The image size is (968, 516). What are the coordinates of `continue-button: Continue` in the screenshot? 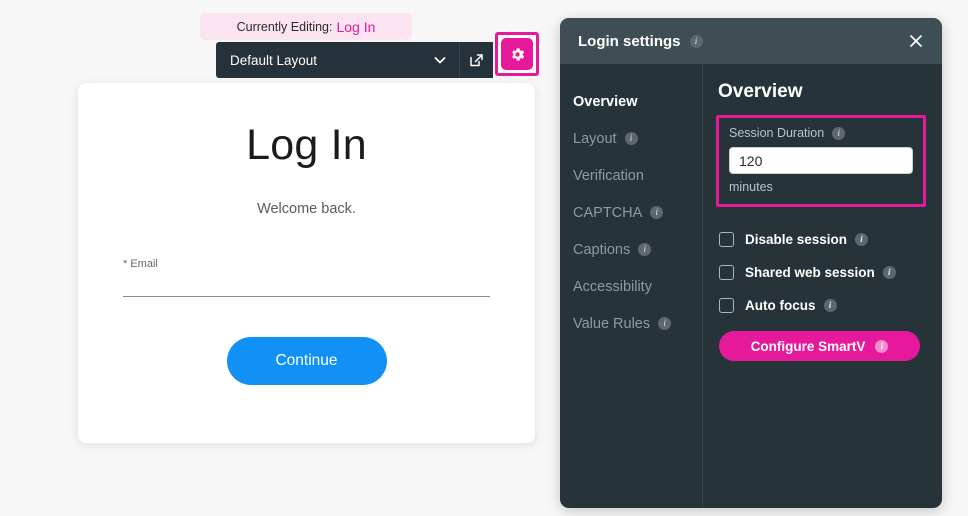 It's located at (306, 361).